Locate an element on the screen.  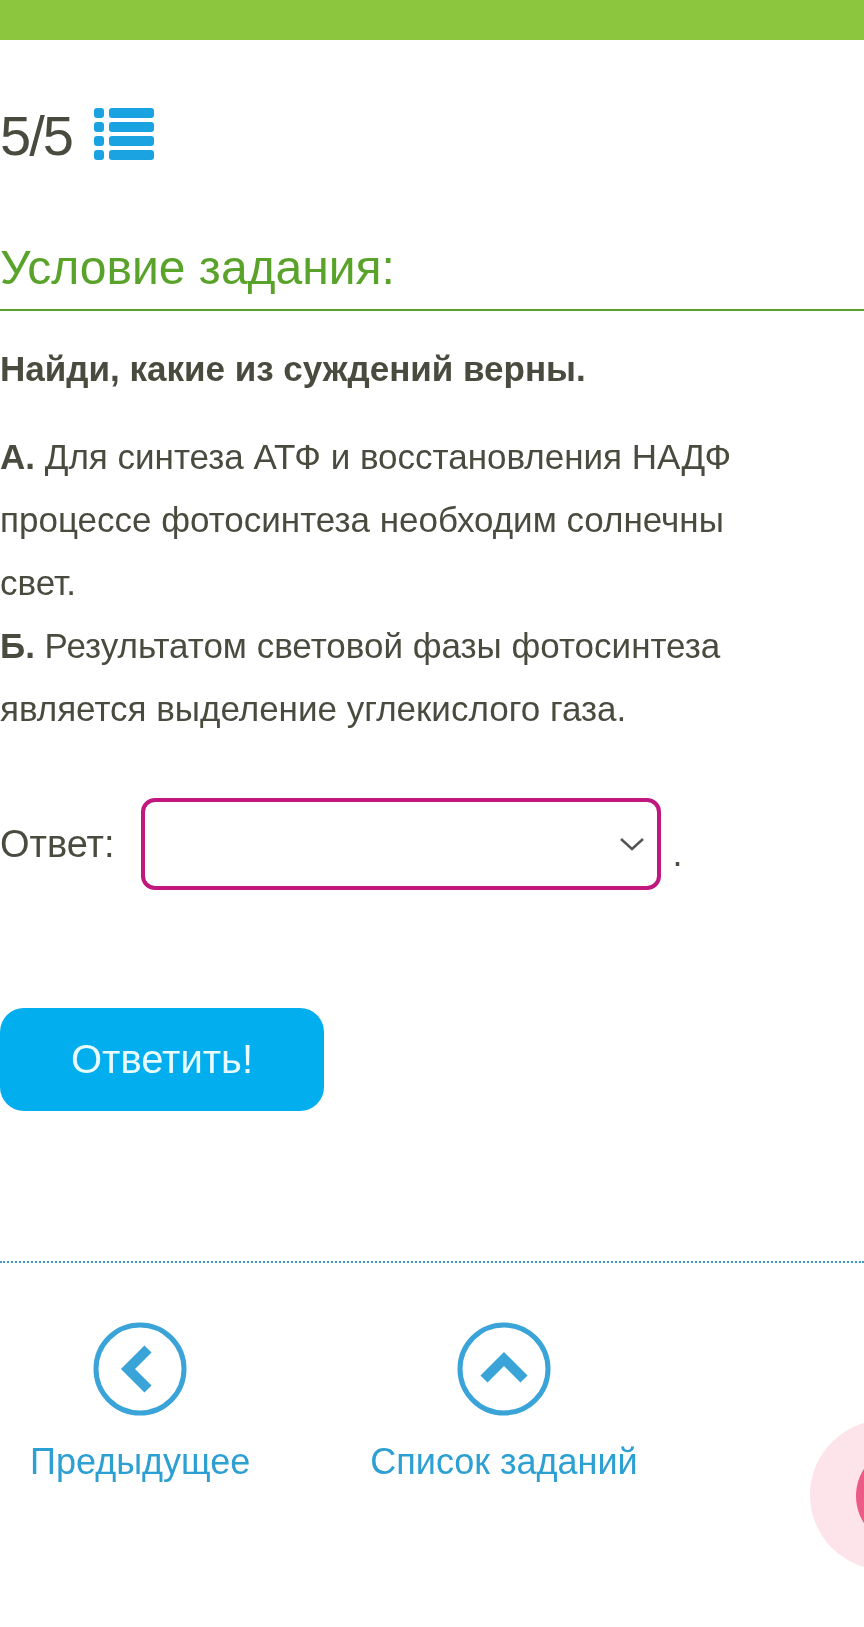
period-text: . is located at coordinates (677, 854).